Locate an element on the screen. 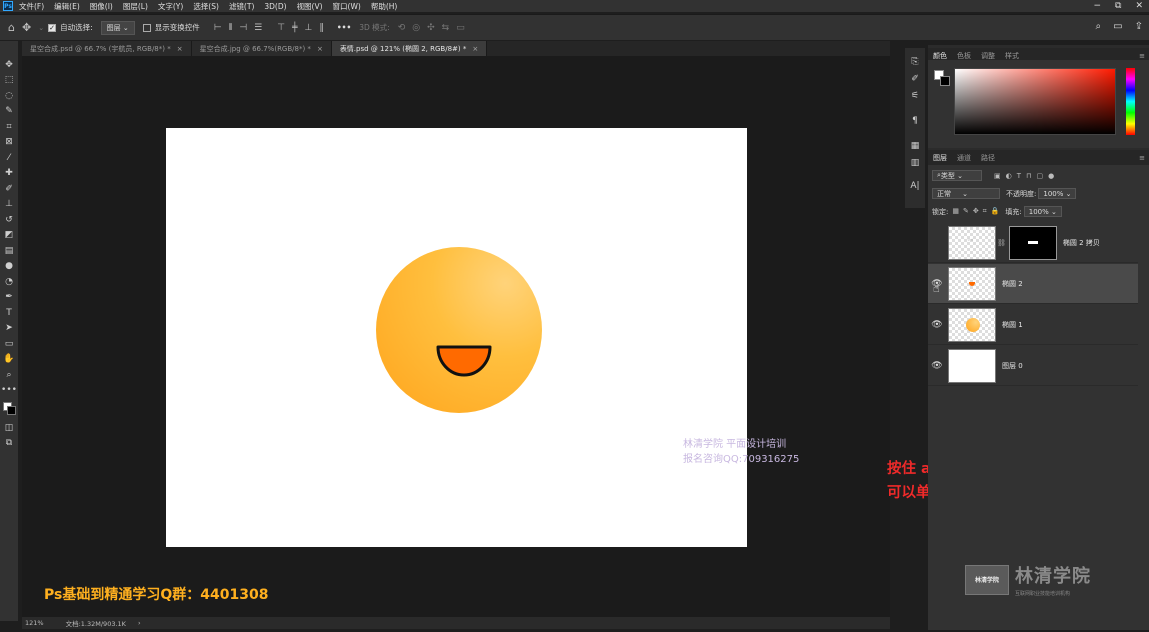  distribute-icon: ☰ is located at coordinates (258, 28).